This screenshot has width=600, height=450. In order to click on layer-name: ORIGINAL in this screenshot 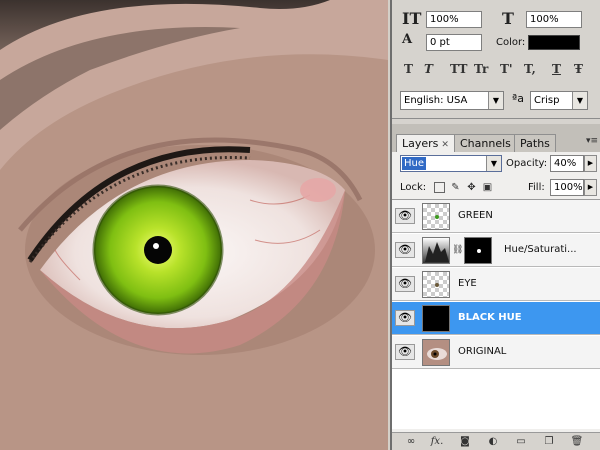, I will do `click(482, 351)`.